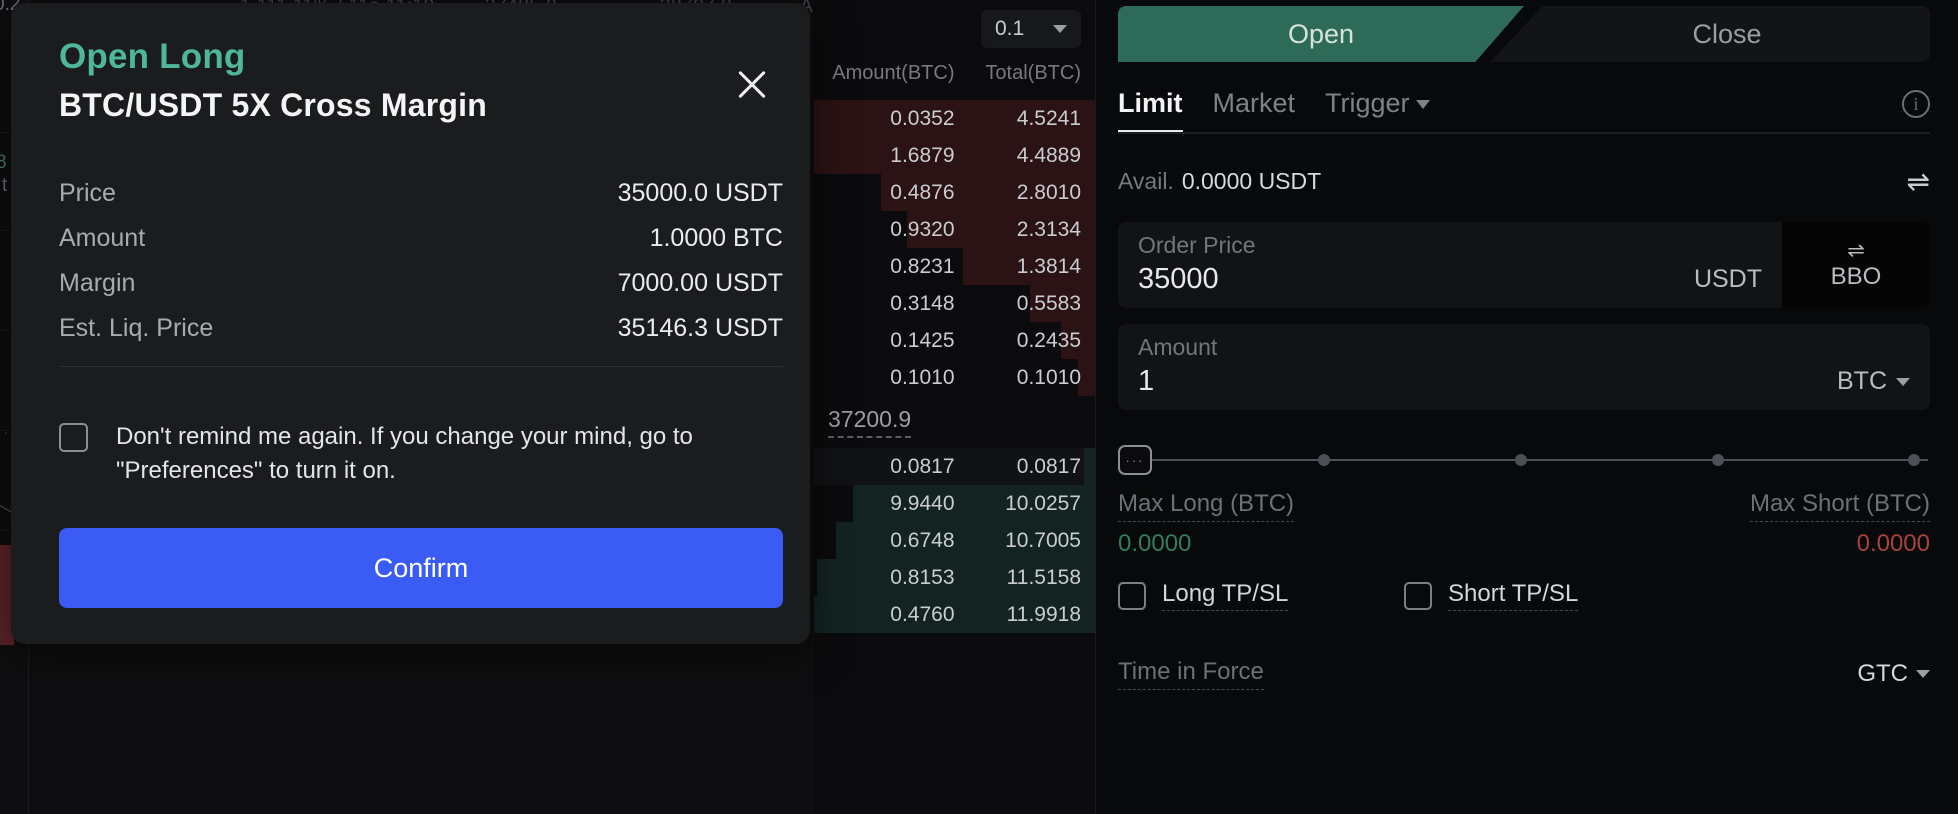  I want to click on dont-remind-checkbox, so click(73, 437).